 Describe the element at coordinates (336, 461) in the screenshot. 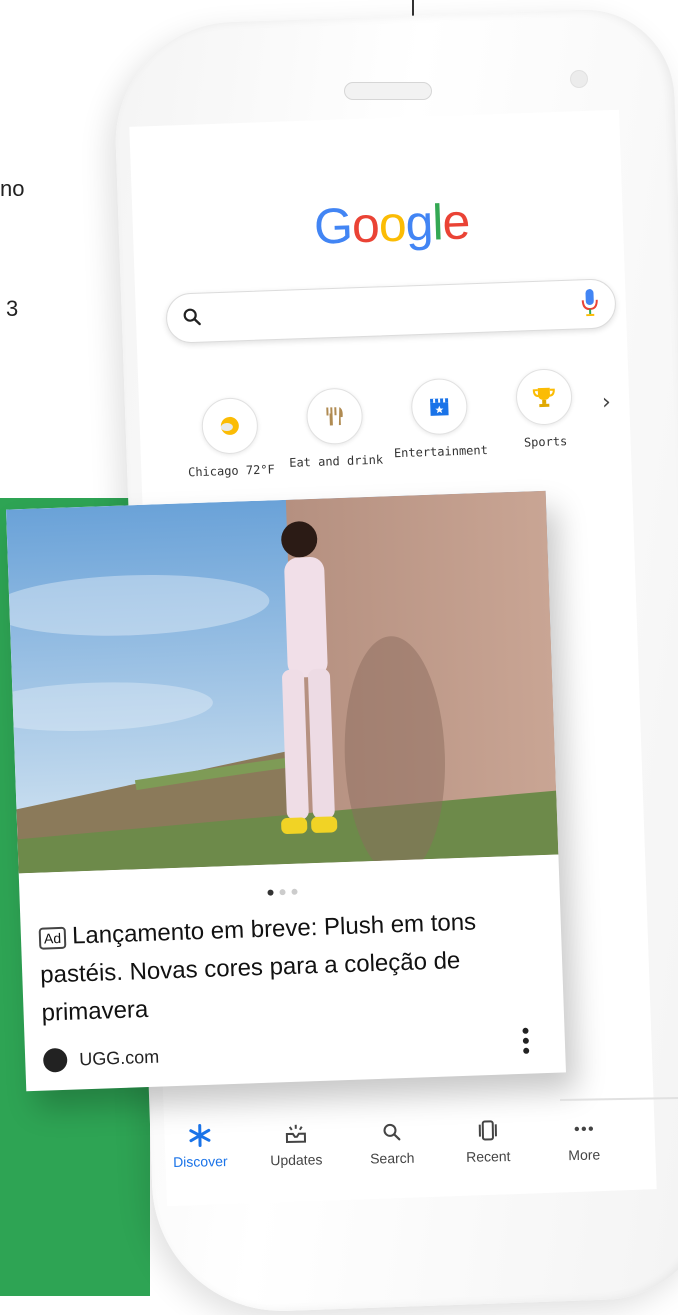

I see `tile-label: Eat and drink` at that location.